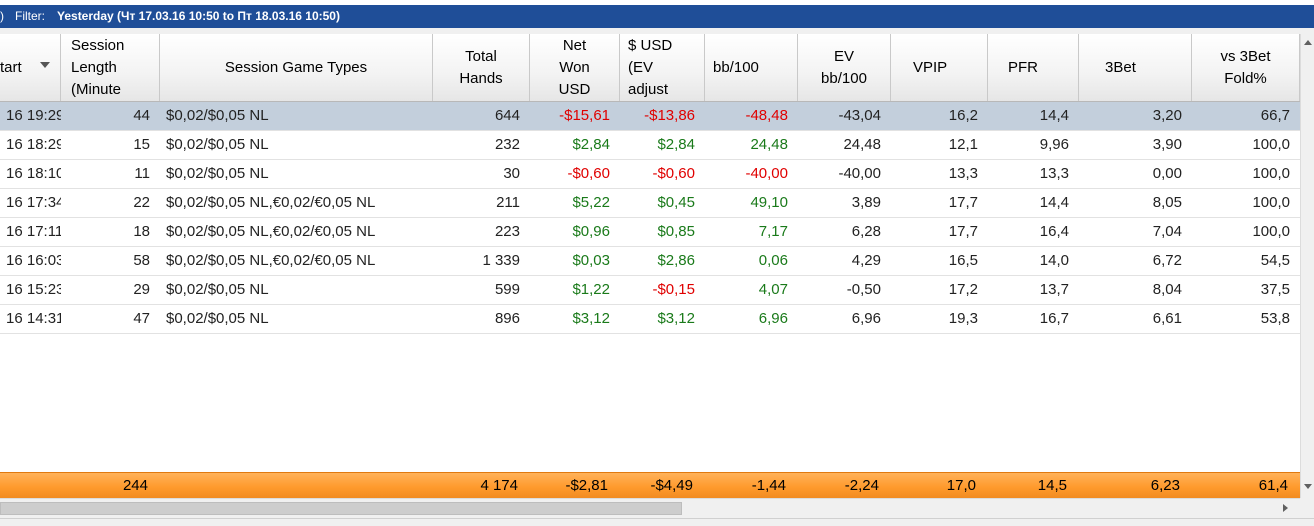 The width and height of the screenshot is (1314, 526). Describe the element at coordinates (641, 67) in the screenshot. I see `column-header-line: (EV` at that location.